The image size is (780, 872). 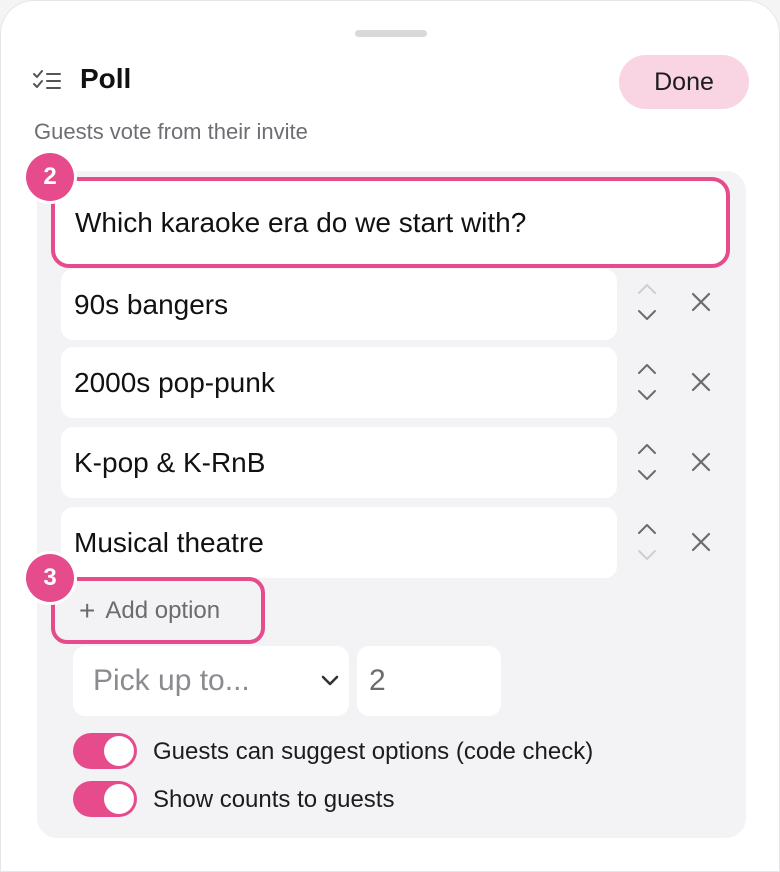 I want to click on option-field: Musical theatre, so click(x=339, y=542).